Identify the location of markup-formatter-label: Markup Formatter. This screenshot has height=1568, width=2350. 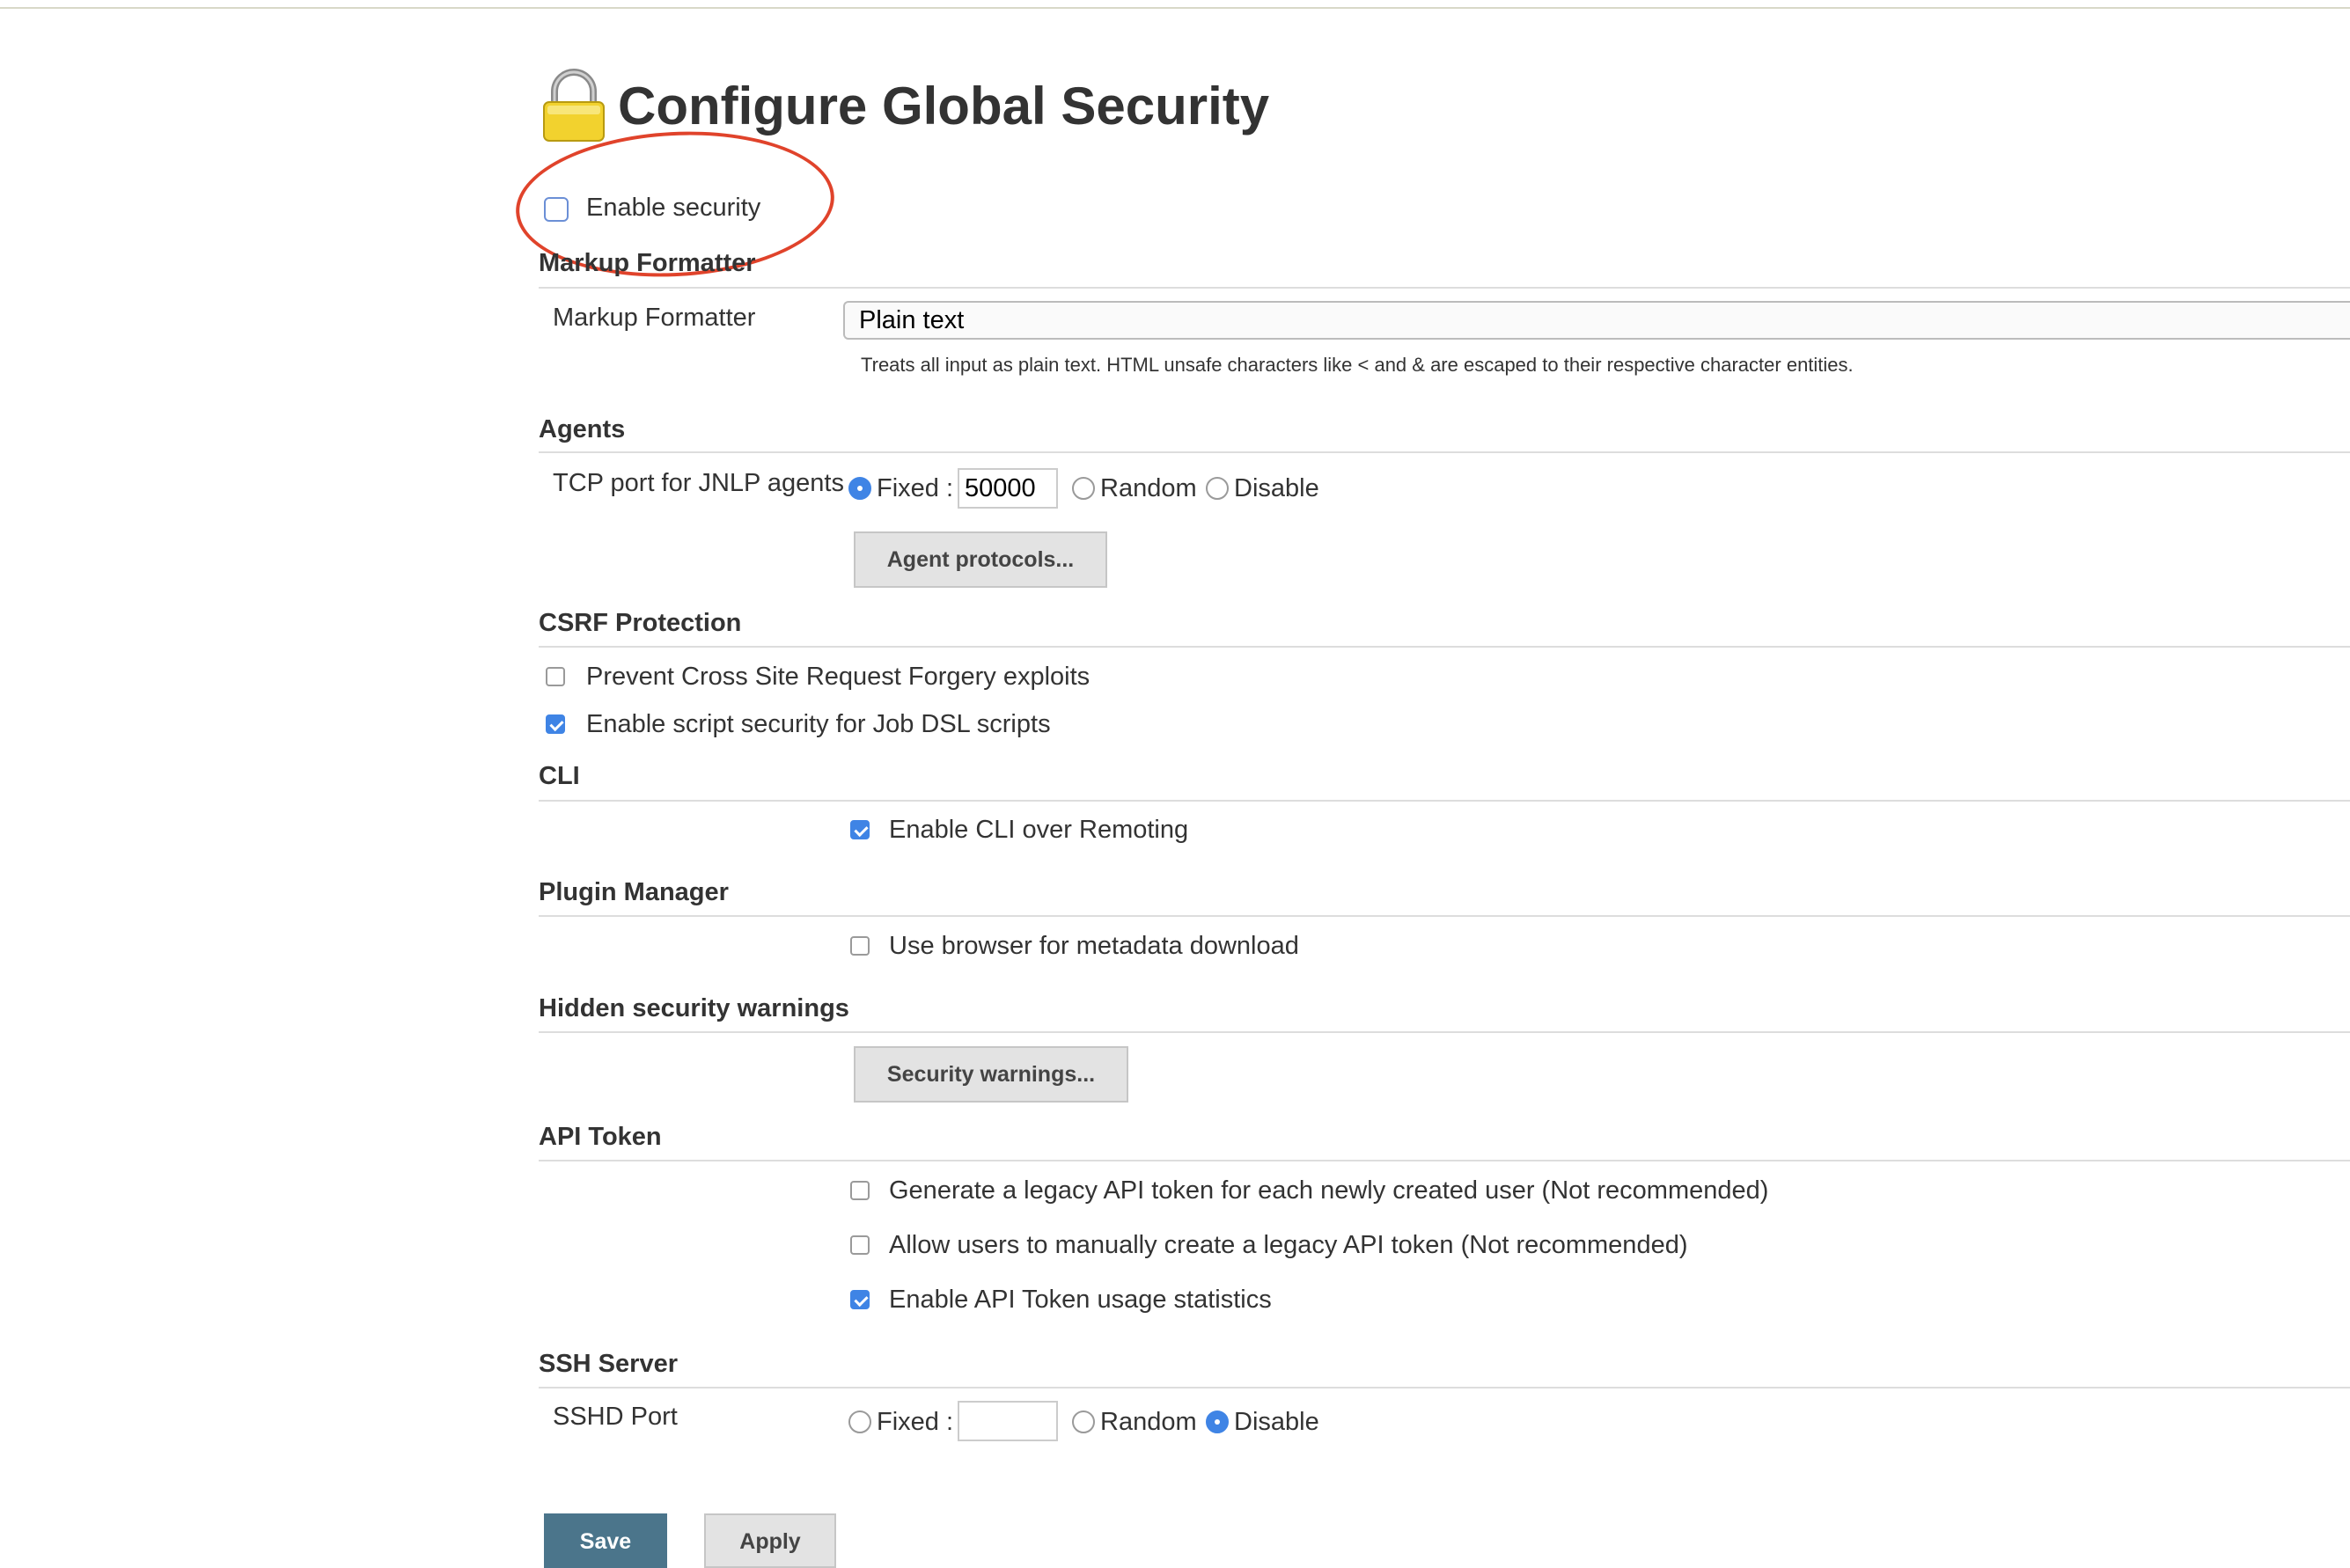
(654, 318).